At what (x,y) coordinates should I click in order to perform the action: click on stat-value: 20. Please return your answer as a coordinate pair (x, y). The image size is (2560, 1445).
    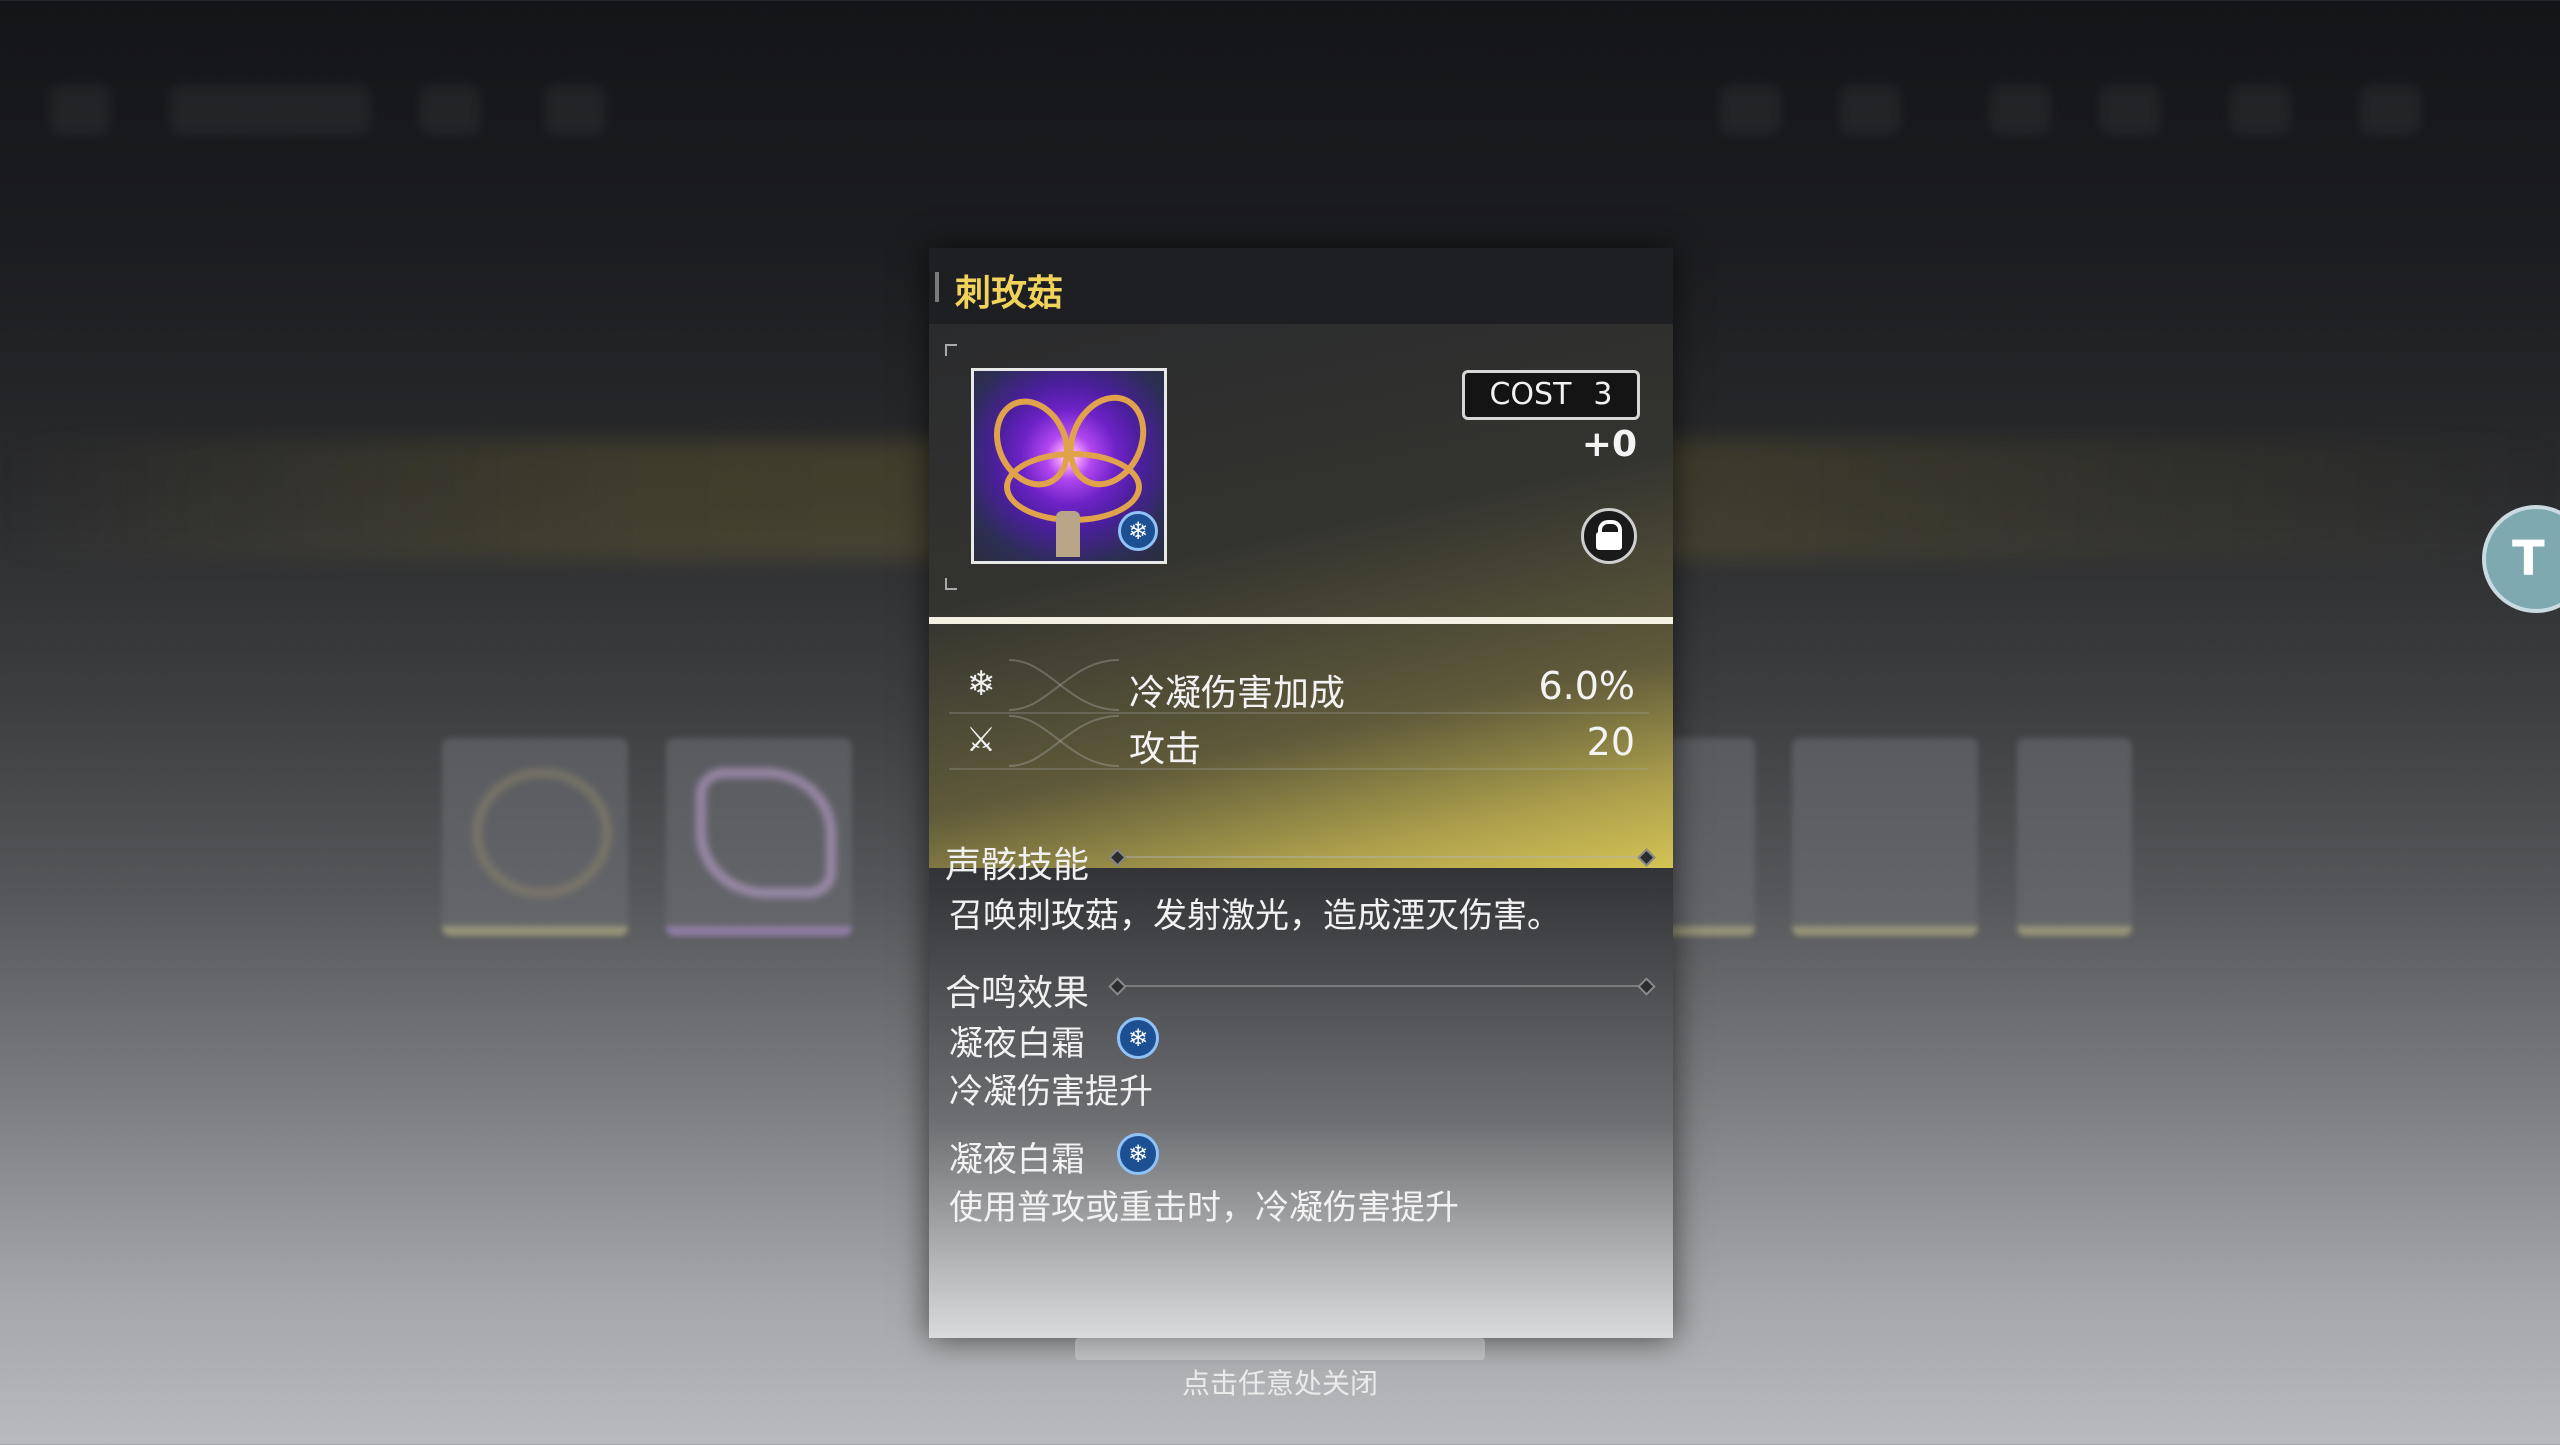
    Looking at the image, I should click on (1610, 742).